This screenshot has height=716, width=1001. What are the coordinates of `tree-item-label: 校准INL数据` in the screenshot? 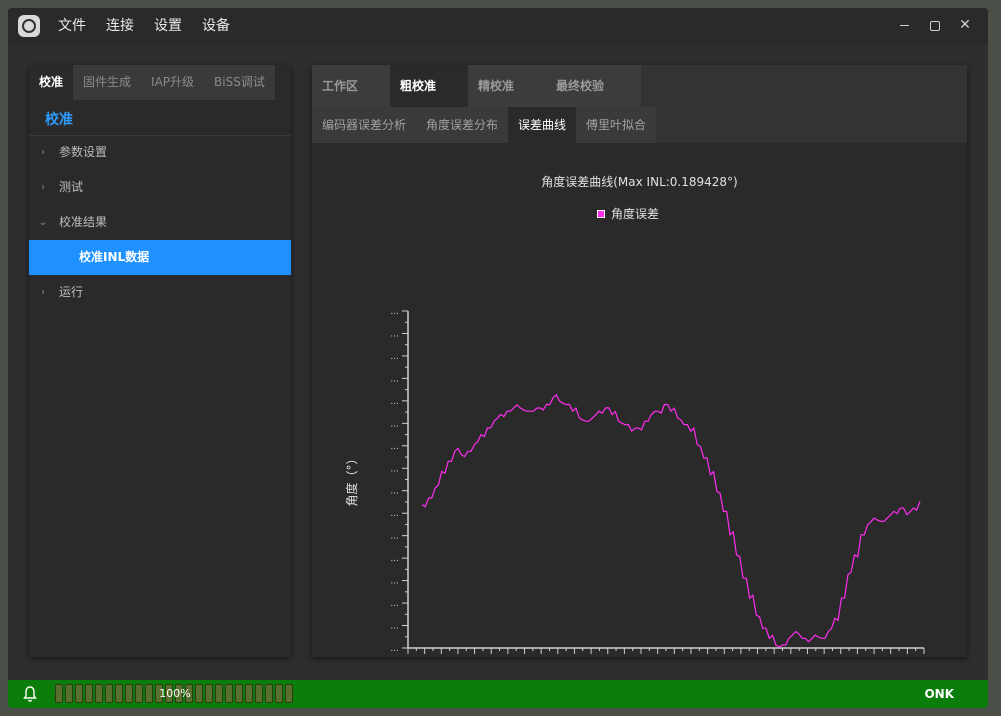 It's located at (114, 257).